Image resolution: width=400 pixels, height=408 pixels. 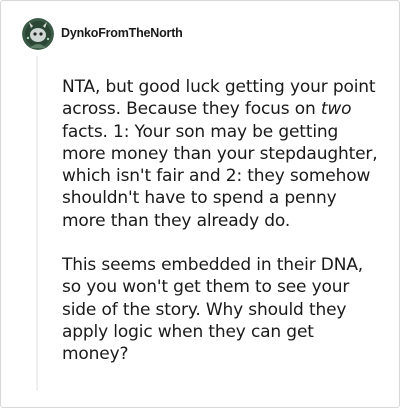 What do you see at coordinates (37, 223) in the screenshot?
I see `thread-line` at bounding box center [37, 223].